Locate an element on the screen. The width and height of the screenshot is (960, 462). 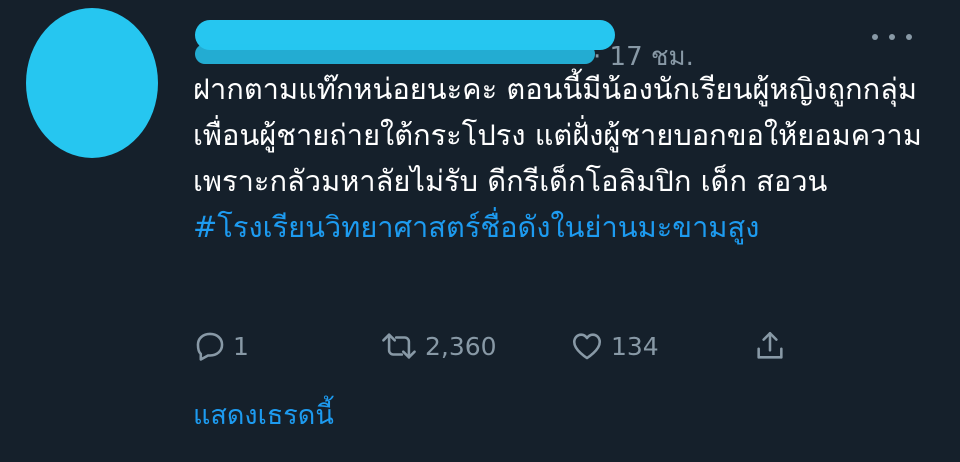
reply-count: 1 is located at coordinates (241, 346).